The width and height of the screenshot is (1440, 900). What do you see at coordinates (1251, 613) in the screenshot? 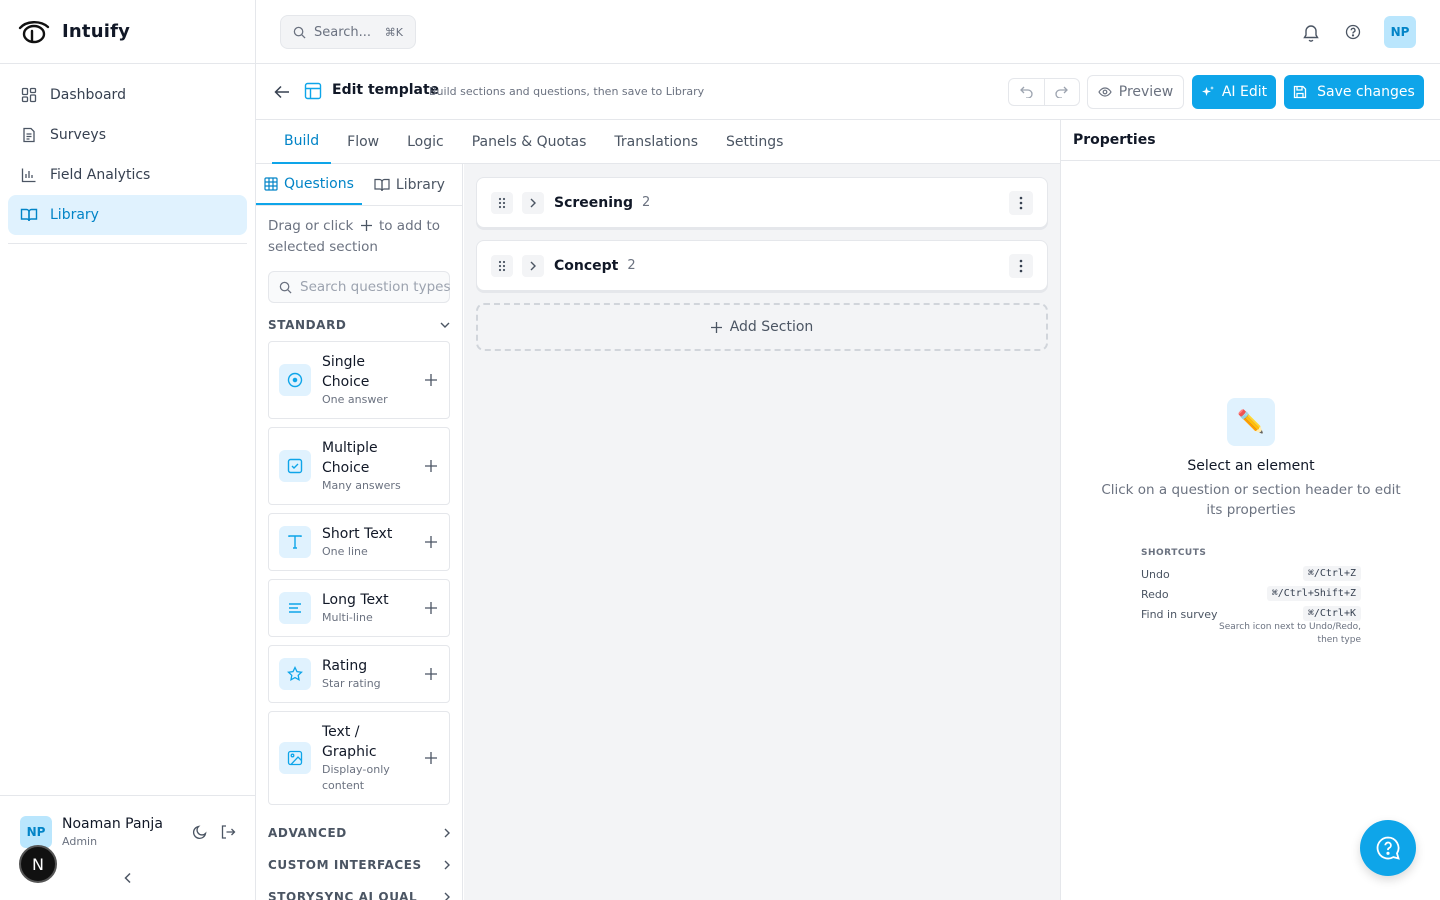
I see `shortcut-row: Find in survey ⌘/Ctrl+K` at bounding box center [1251, 613].